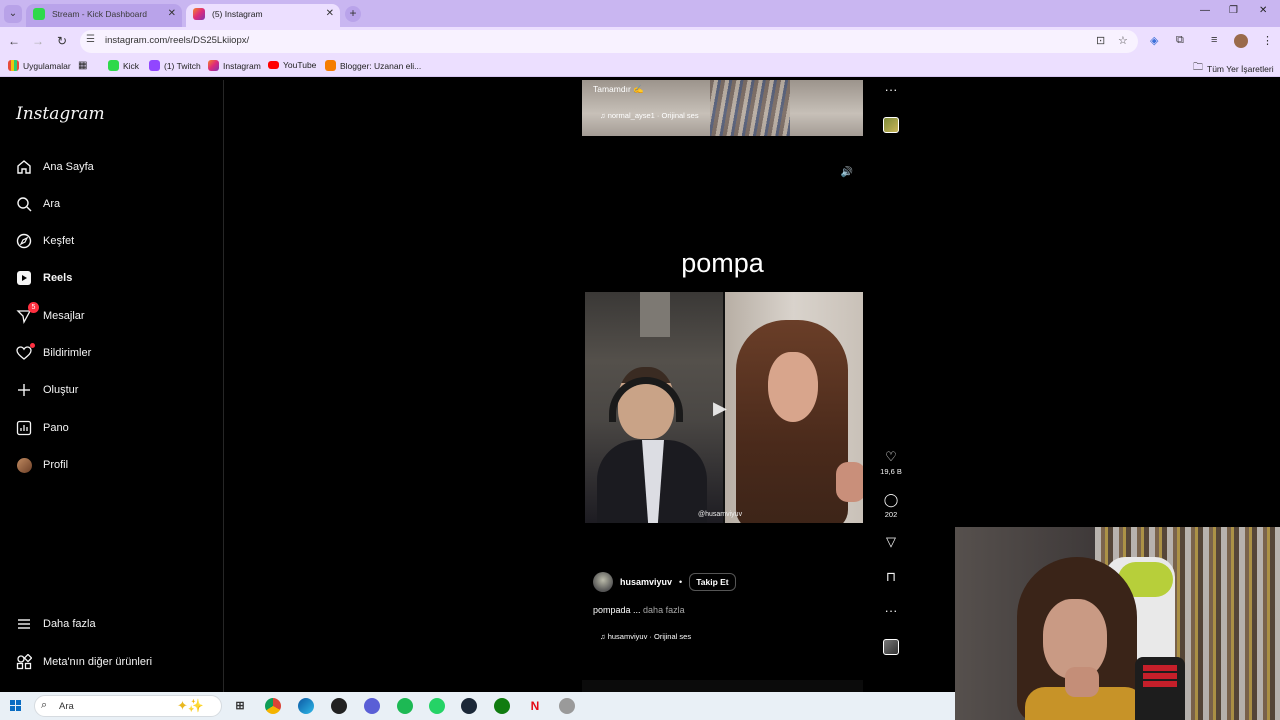  I want to click on site-info-icon: ☰, so click(90, 39).